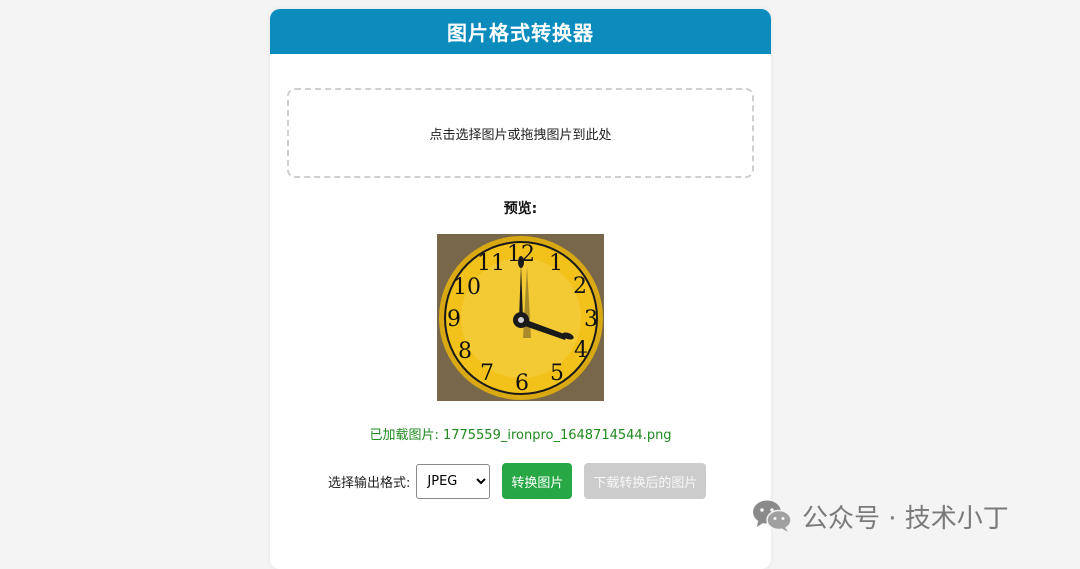 This screenshot has width=1080, height=569. I want to click on clock-number-5: 5, so click(557, 373).